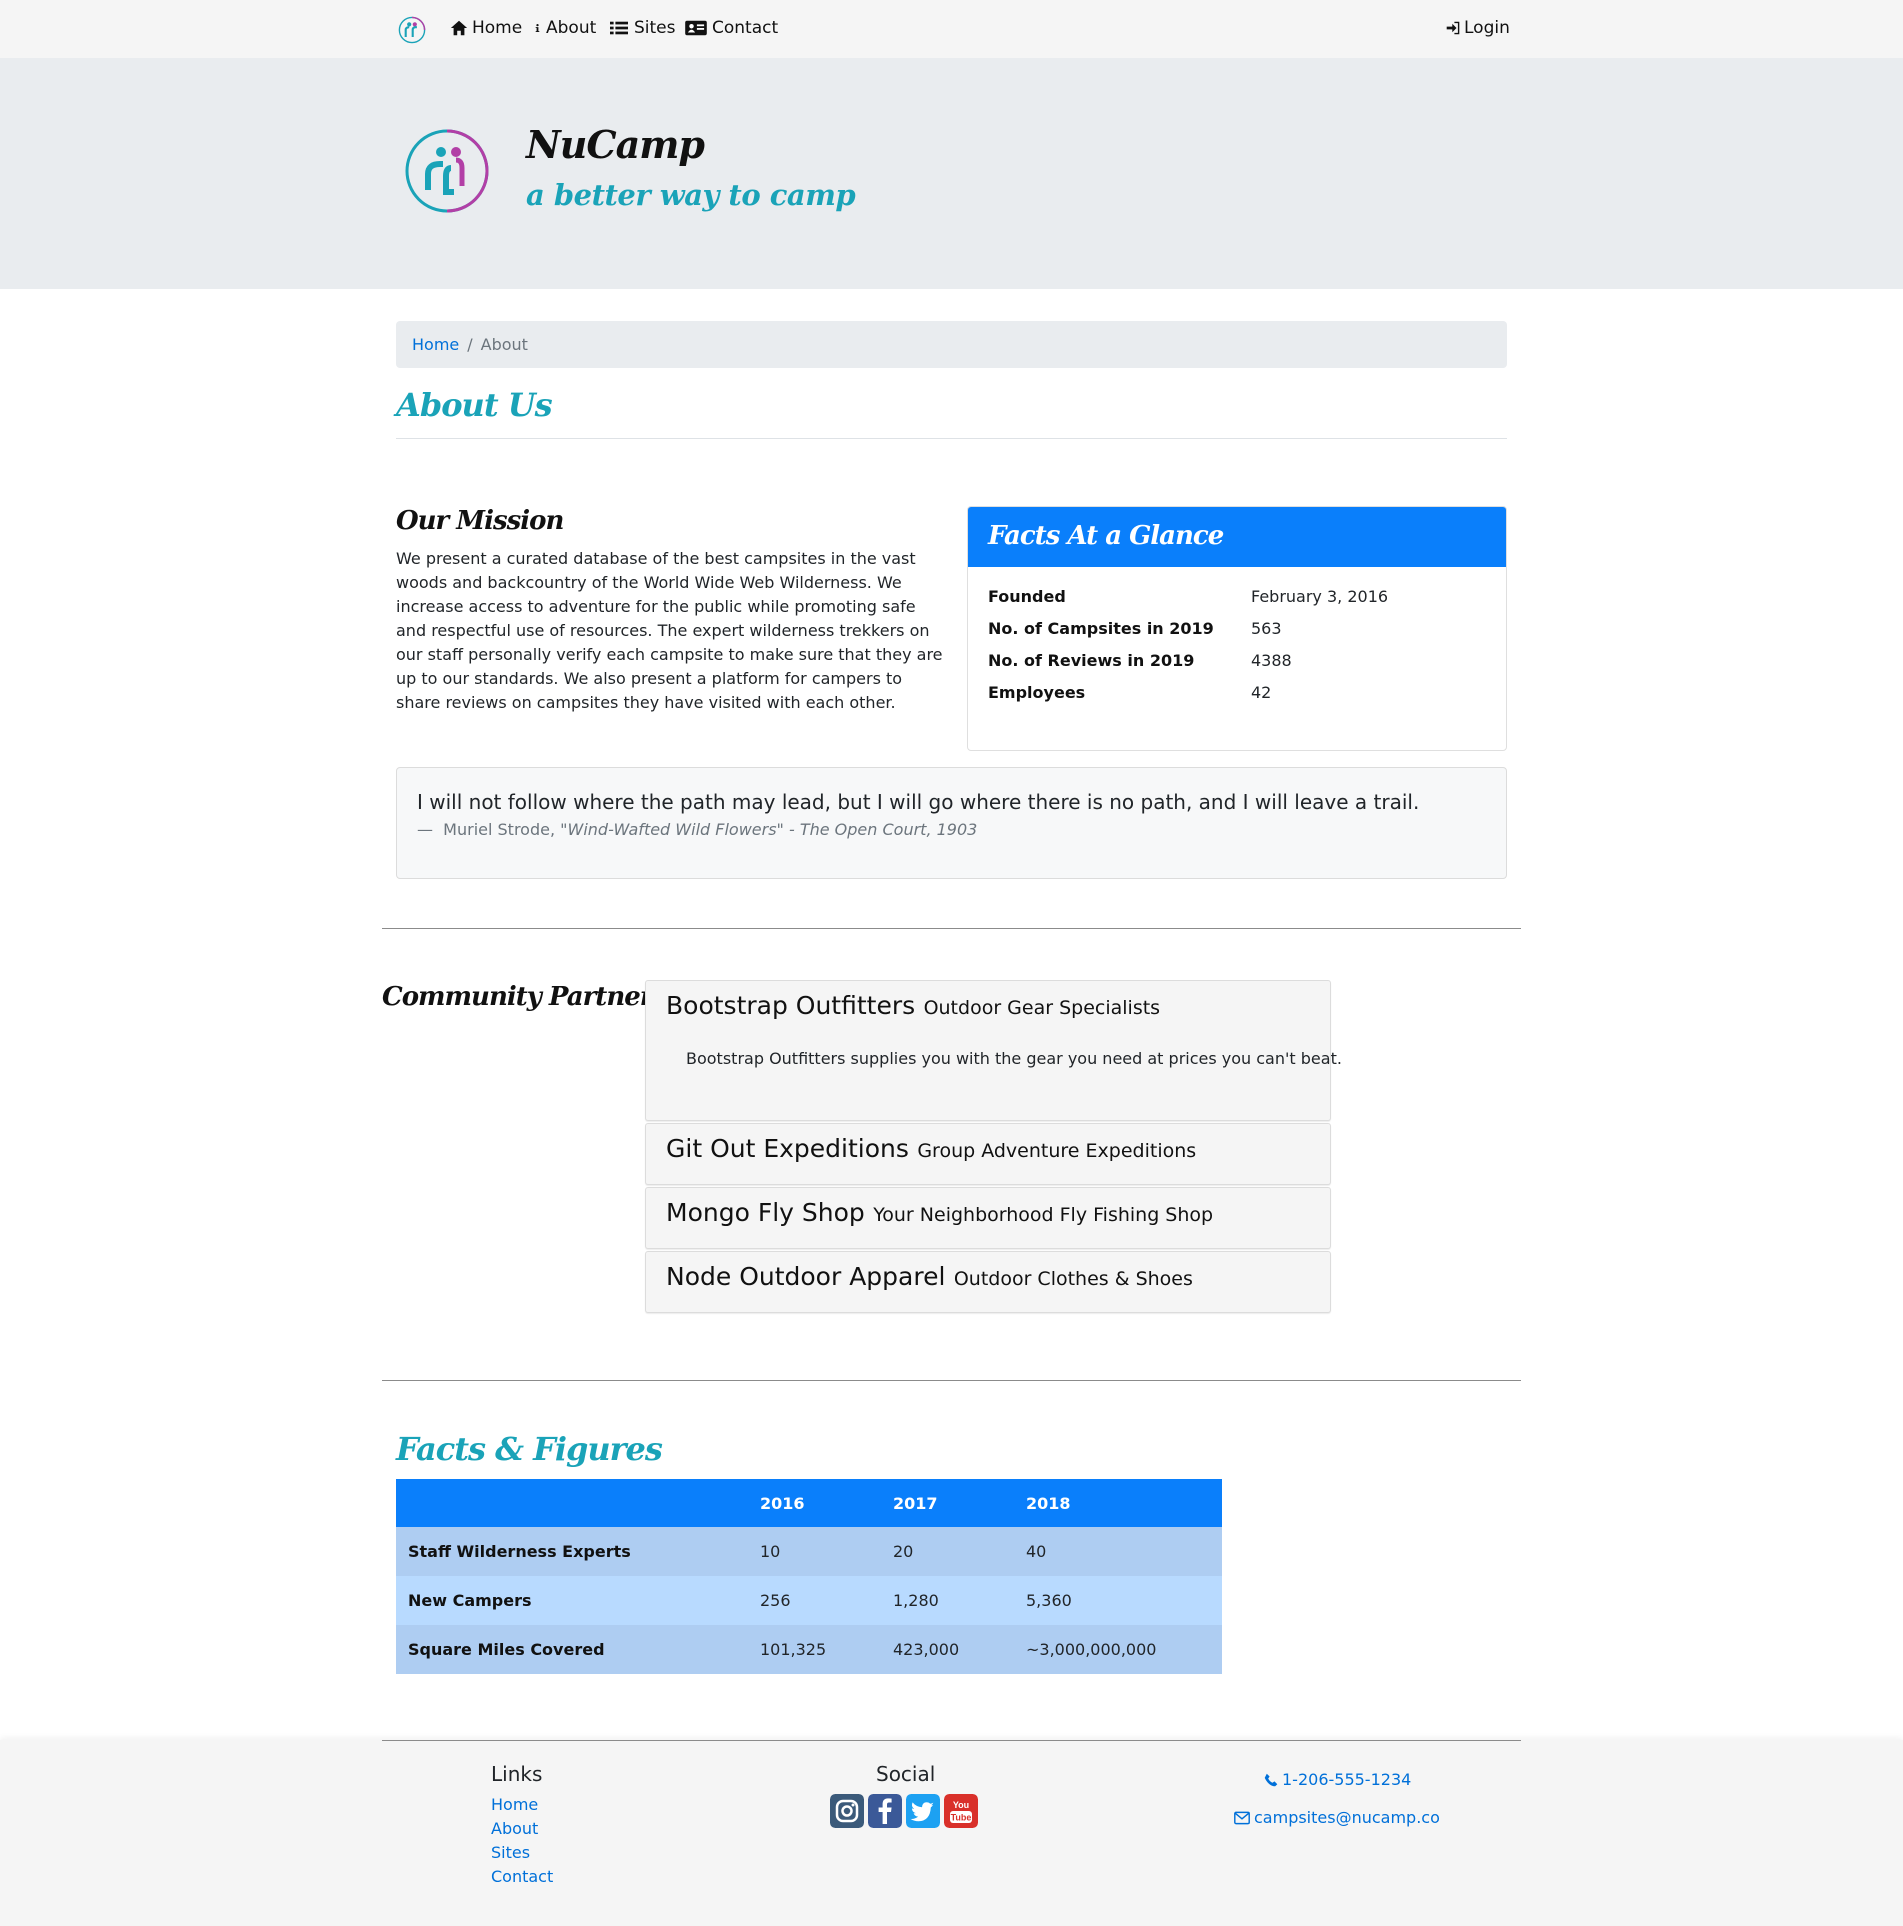  I want to click on youtube-icon: You Tube, so click(961, 1811).